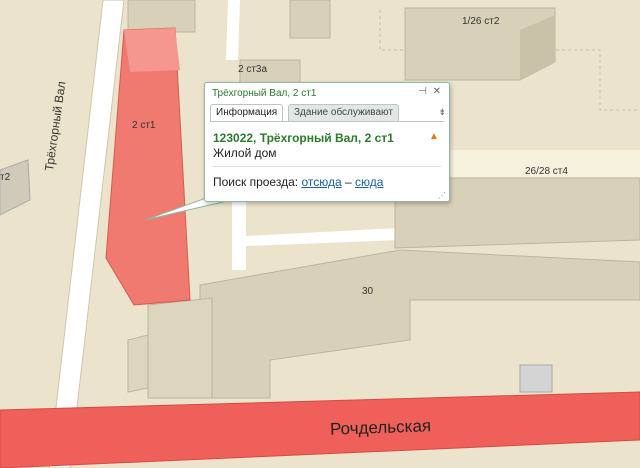 The image size is (640, 468). Describe the element at coordinates (310, 19) in the screenshot. I see `building-top-mid` at that location.